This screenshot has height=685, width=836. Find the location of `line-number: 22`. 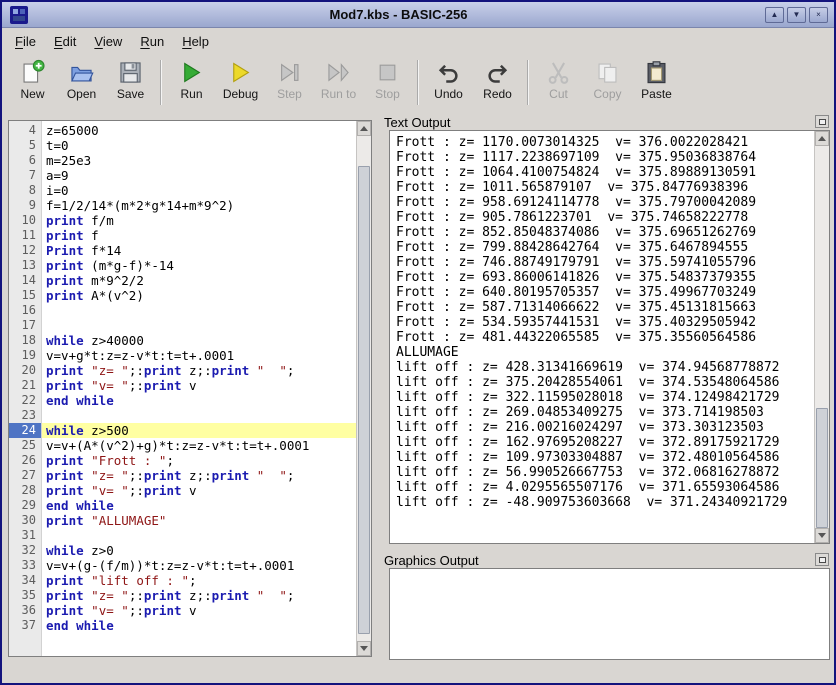

line-number: 22 is located at coordinates (28, 400).